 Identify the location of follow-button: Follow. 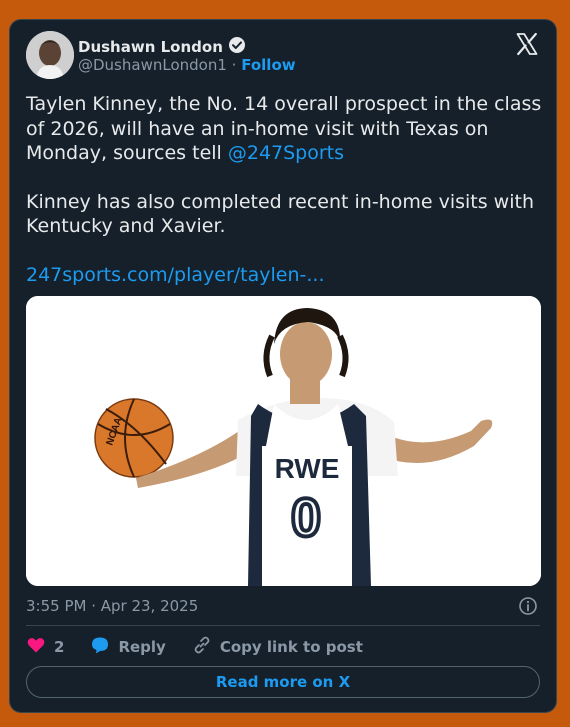
(268, 65).